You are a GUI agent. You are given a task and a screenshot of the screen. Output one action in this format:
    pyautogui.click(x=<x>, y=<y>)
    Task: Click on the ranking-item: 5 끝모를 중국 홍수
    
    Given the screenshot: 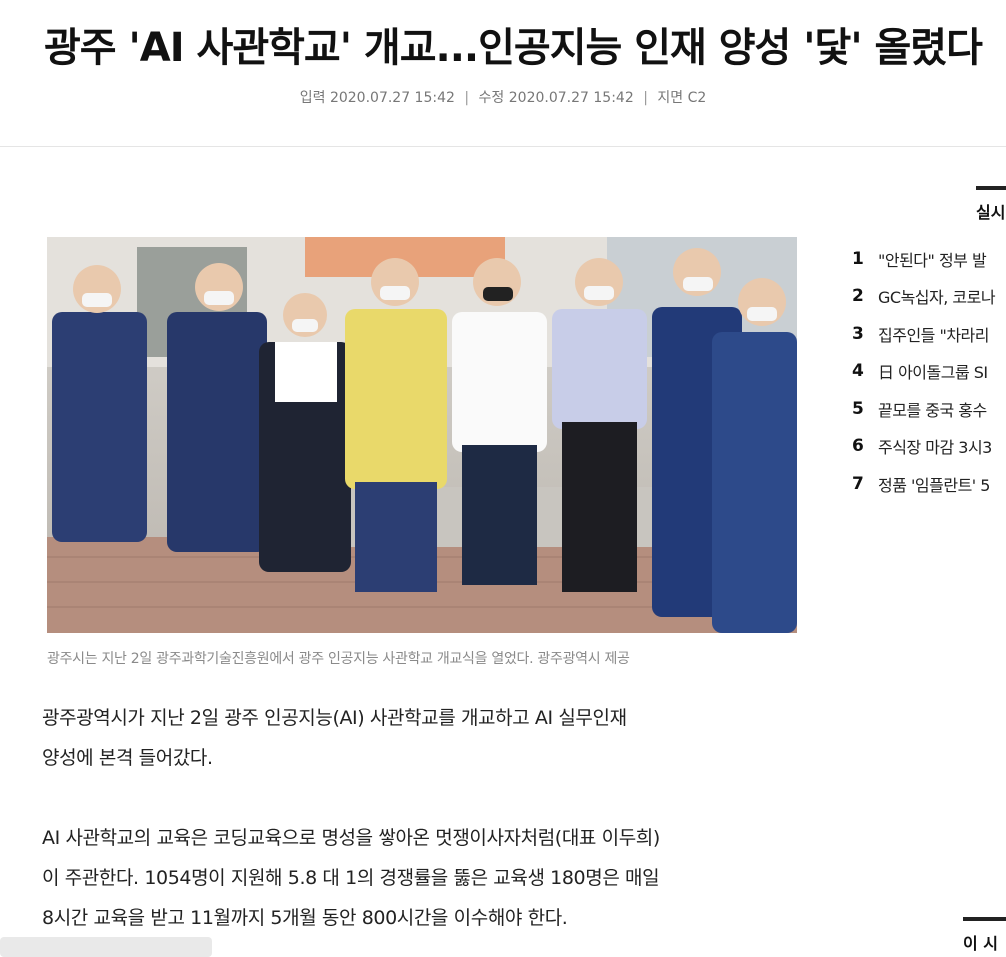 What is the action you would take?
    pyautogui.click(x=929, y=409)
    